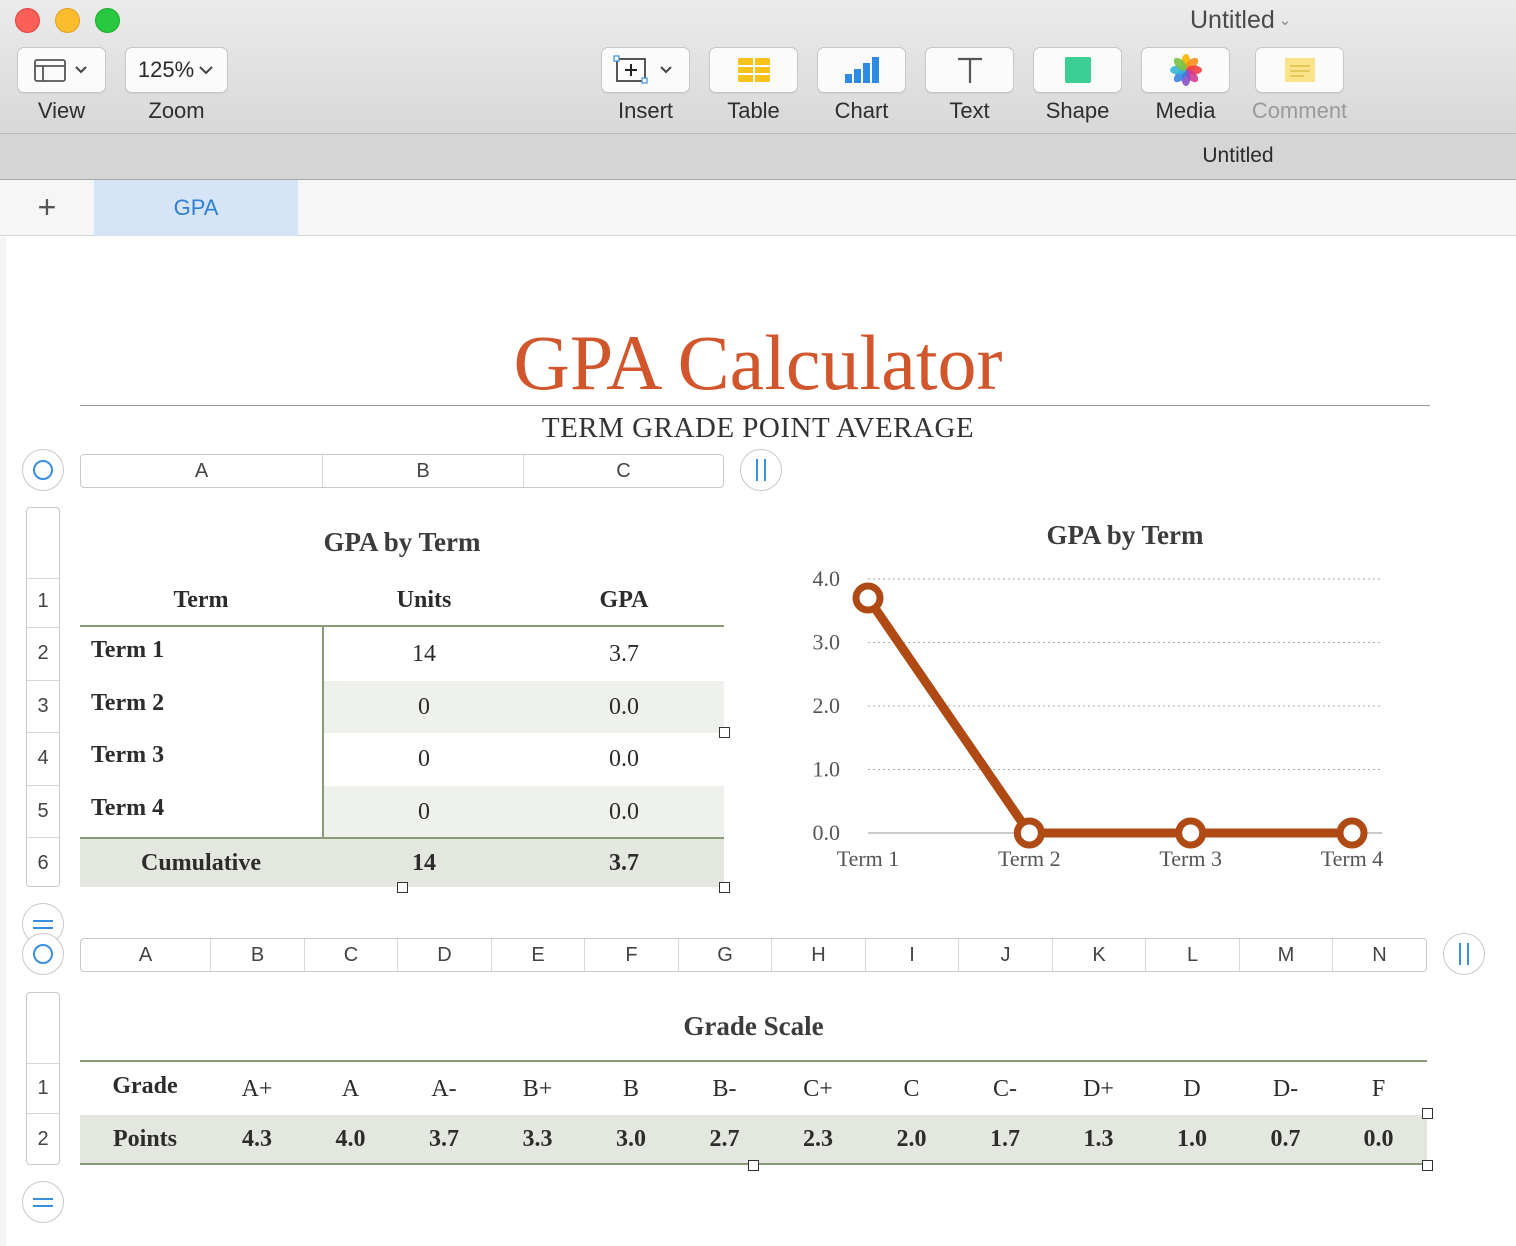  Describe the element at coordinates (445, 955) in the screenshot. I see `column-header: D` at that location.